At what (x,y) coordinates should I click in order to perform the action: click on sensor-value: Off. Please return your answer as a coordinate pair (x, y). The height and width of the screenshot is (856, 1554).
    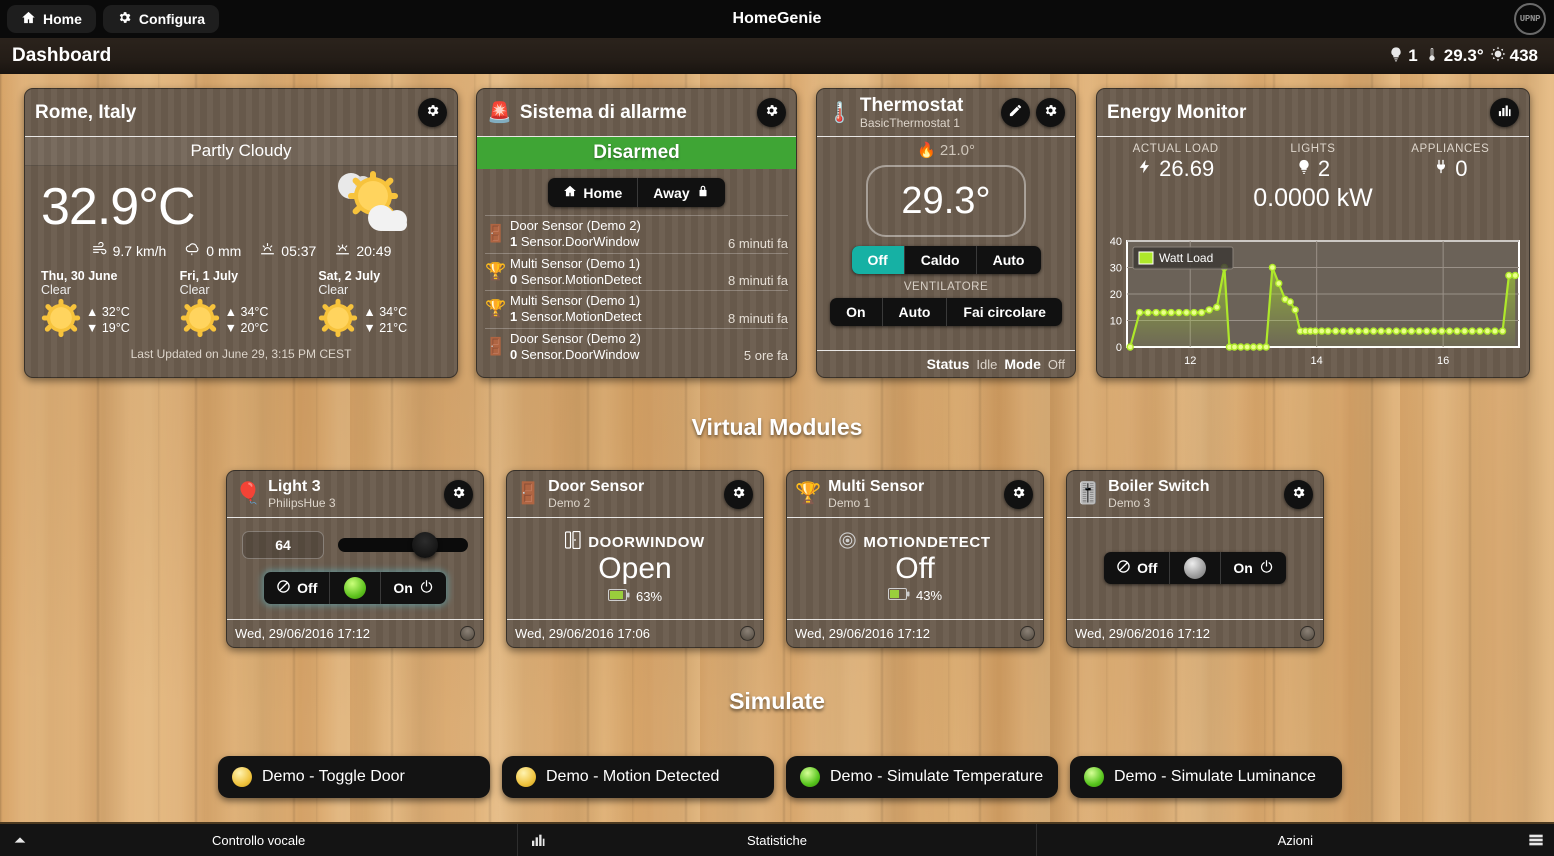
    Looking at the image, I should click on (915, 568).